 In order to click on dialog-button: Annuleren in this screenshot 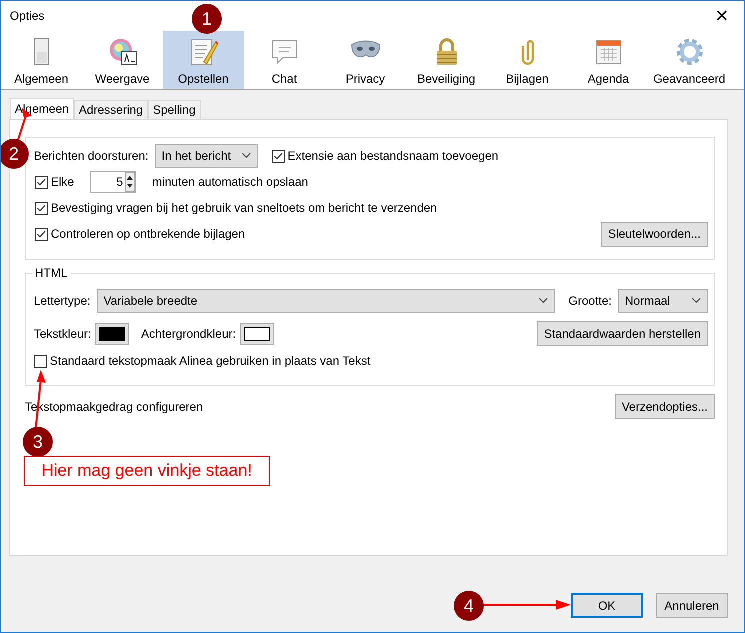, I will do `click(692, 605)`.